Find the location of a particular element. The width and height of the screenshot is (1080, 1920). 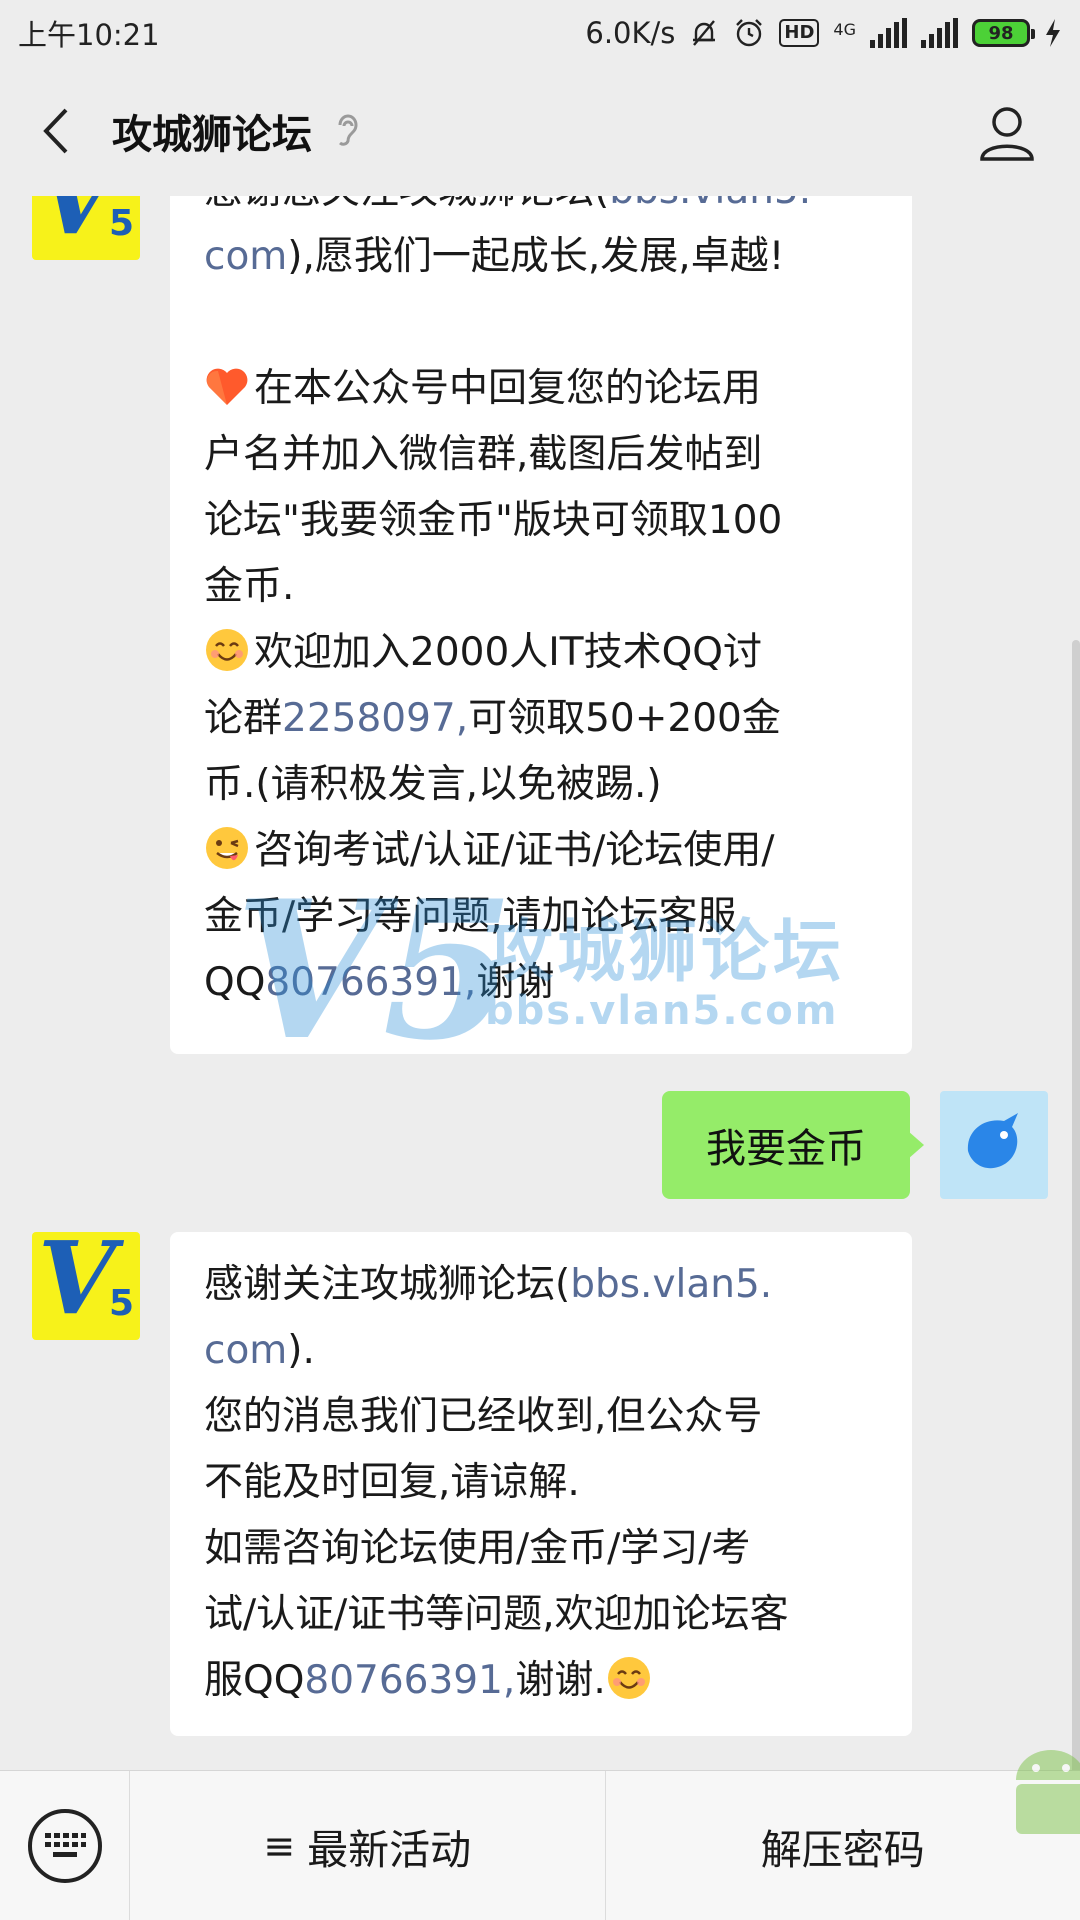

user-message-text: 我要金币 is located at coordinates (786, 1149).